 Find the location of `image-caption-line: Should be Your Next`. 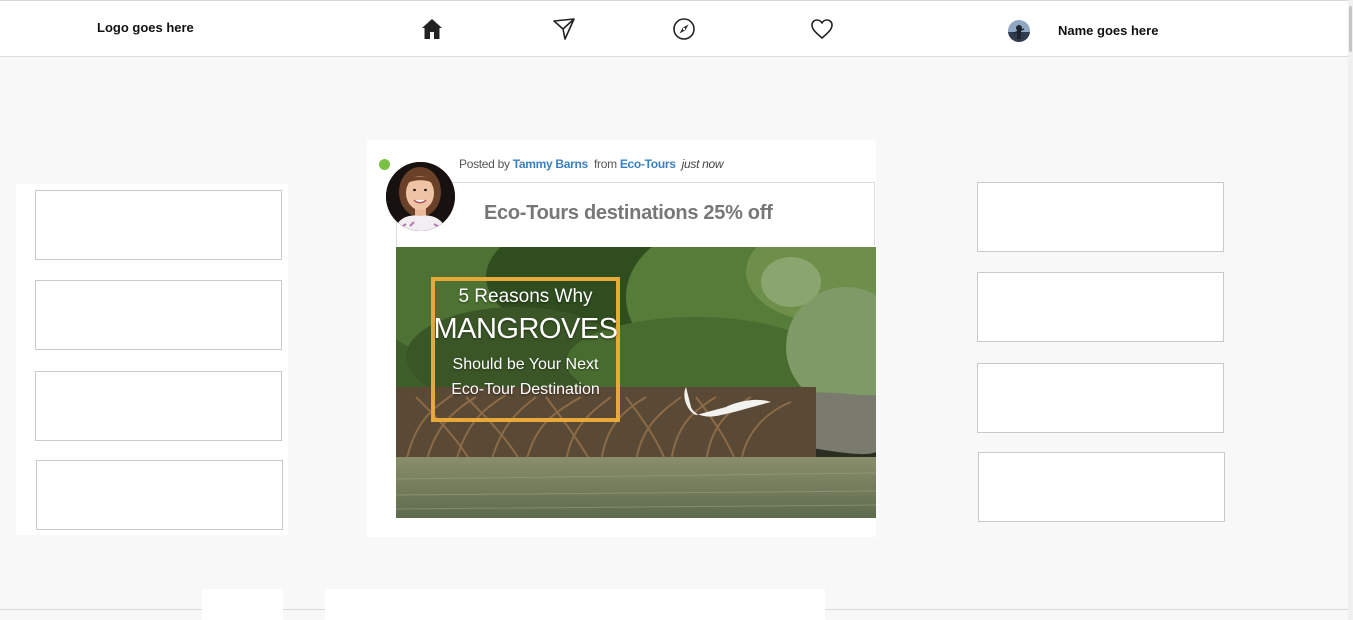

image-caption-line: Should be Your Next is located at coordinates (525, 364).